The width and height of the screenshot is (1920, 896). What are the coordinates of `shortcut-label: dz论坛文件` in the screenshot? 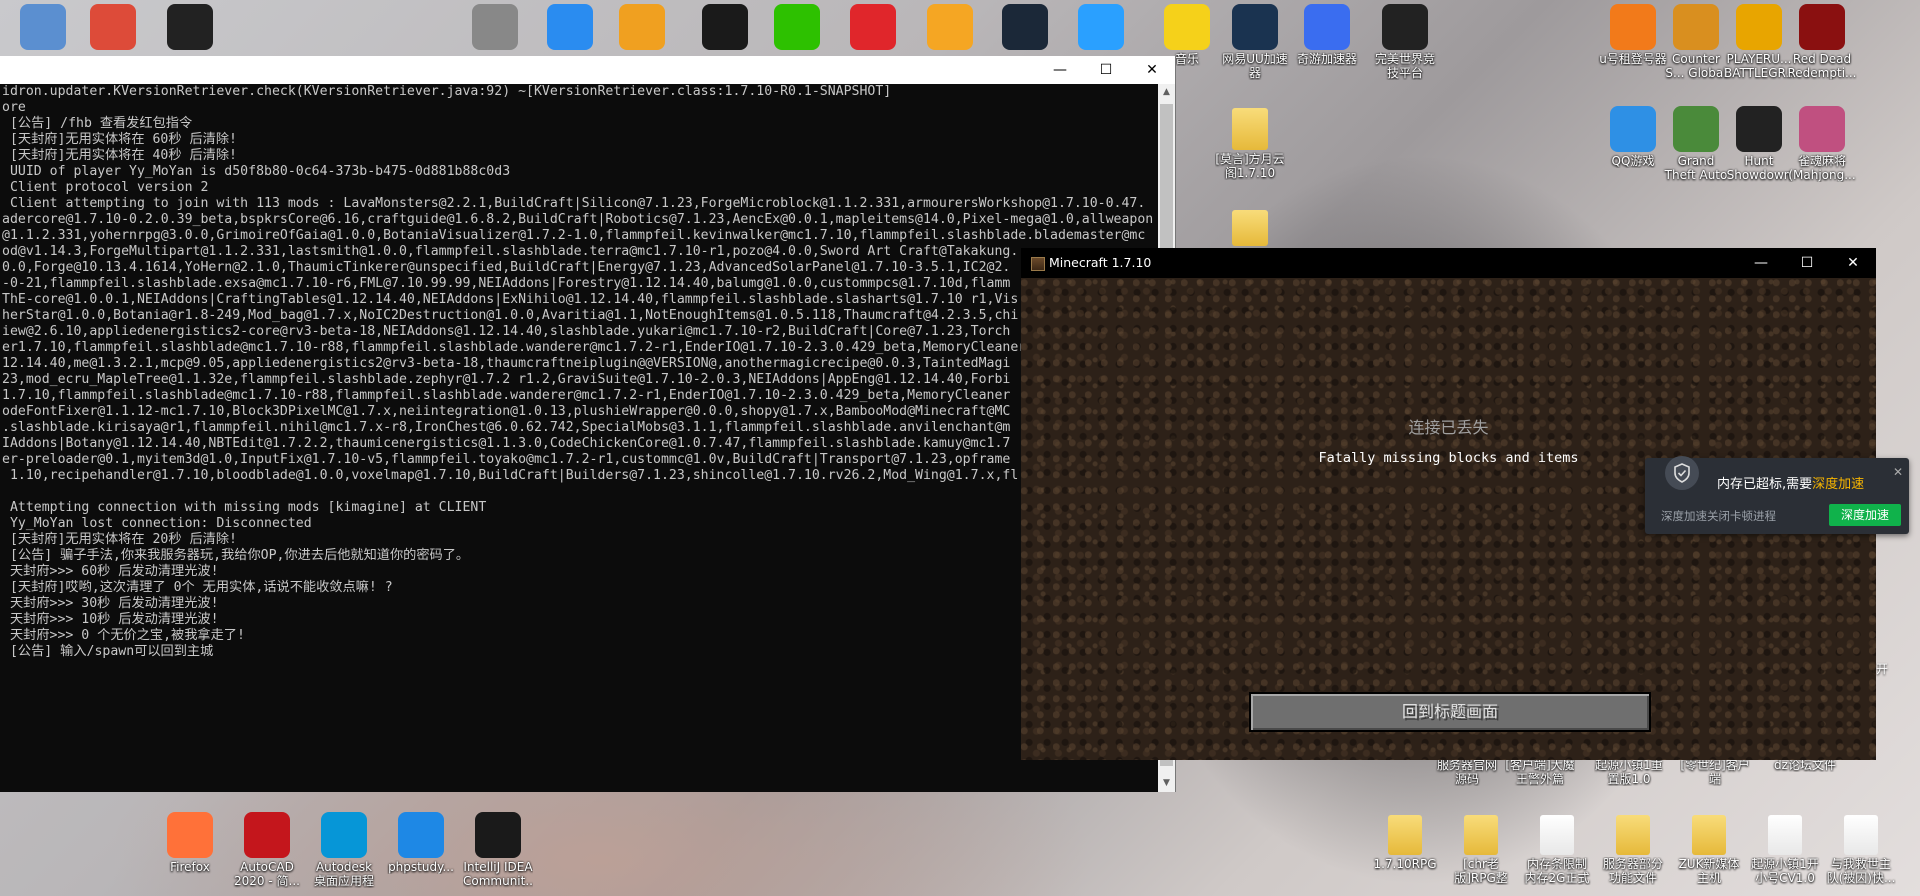 It's located at (1805, 765).